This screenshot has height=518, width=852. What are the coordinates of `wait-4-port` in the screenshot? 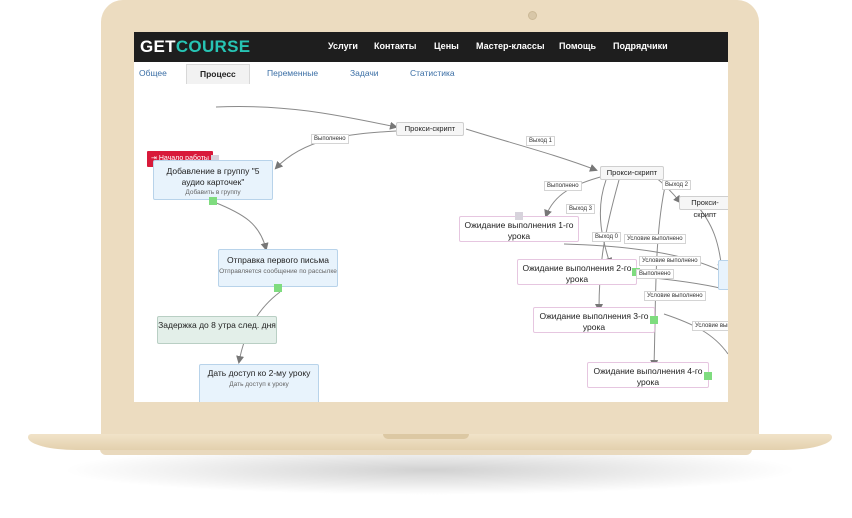 It's located at (708, 376).